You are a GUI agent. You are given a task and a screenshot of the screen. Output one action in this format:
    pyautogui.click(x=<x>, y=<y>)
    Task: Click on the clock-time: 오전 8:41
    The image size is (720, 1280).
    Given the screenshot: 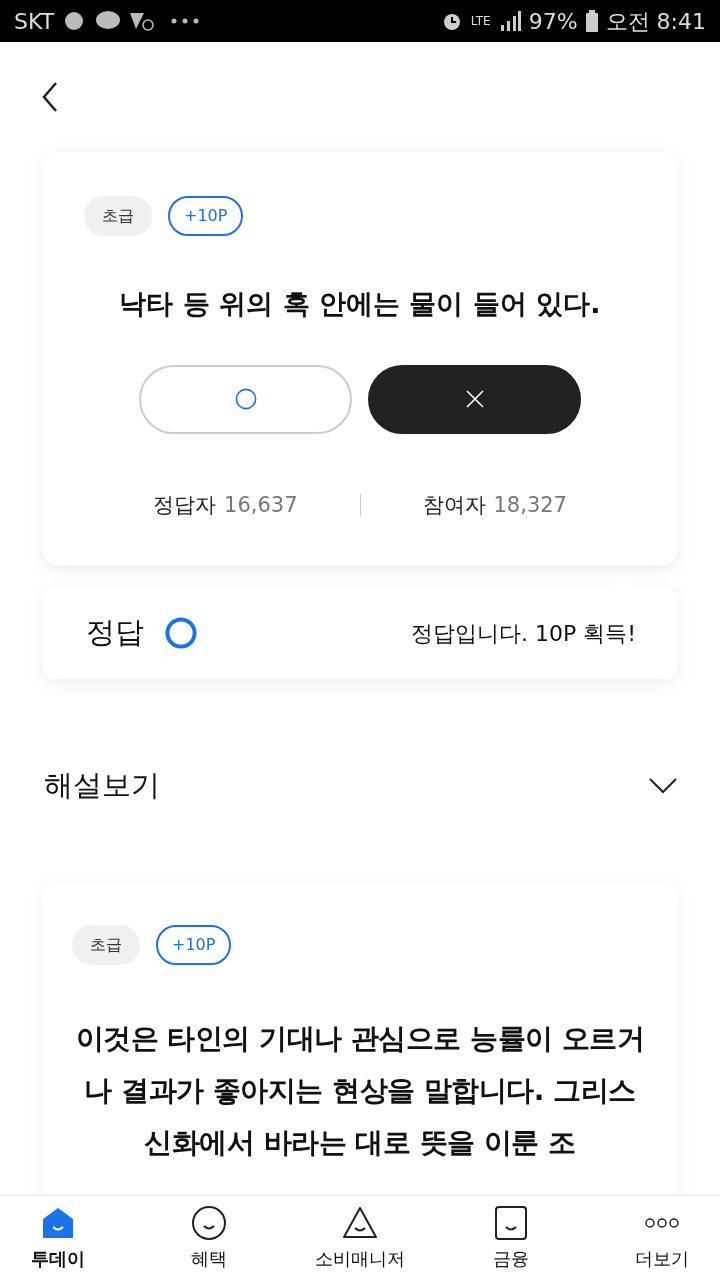 What is the action you would take?
    pyautogui.click(x=655, y=21)
    